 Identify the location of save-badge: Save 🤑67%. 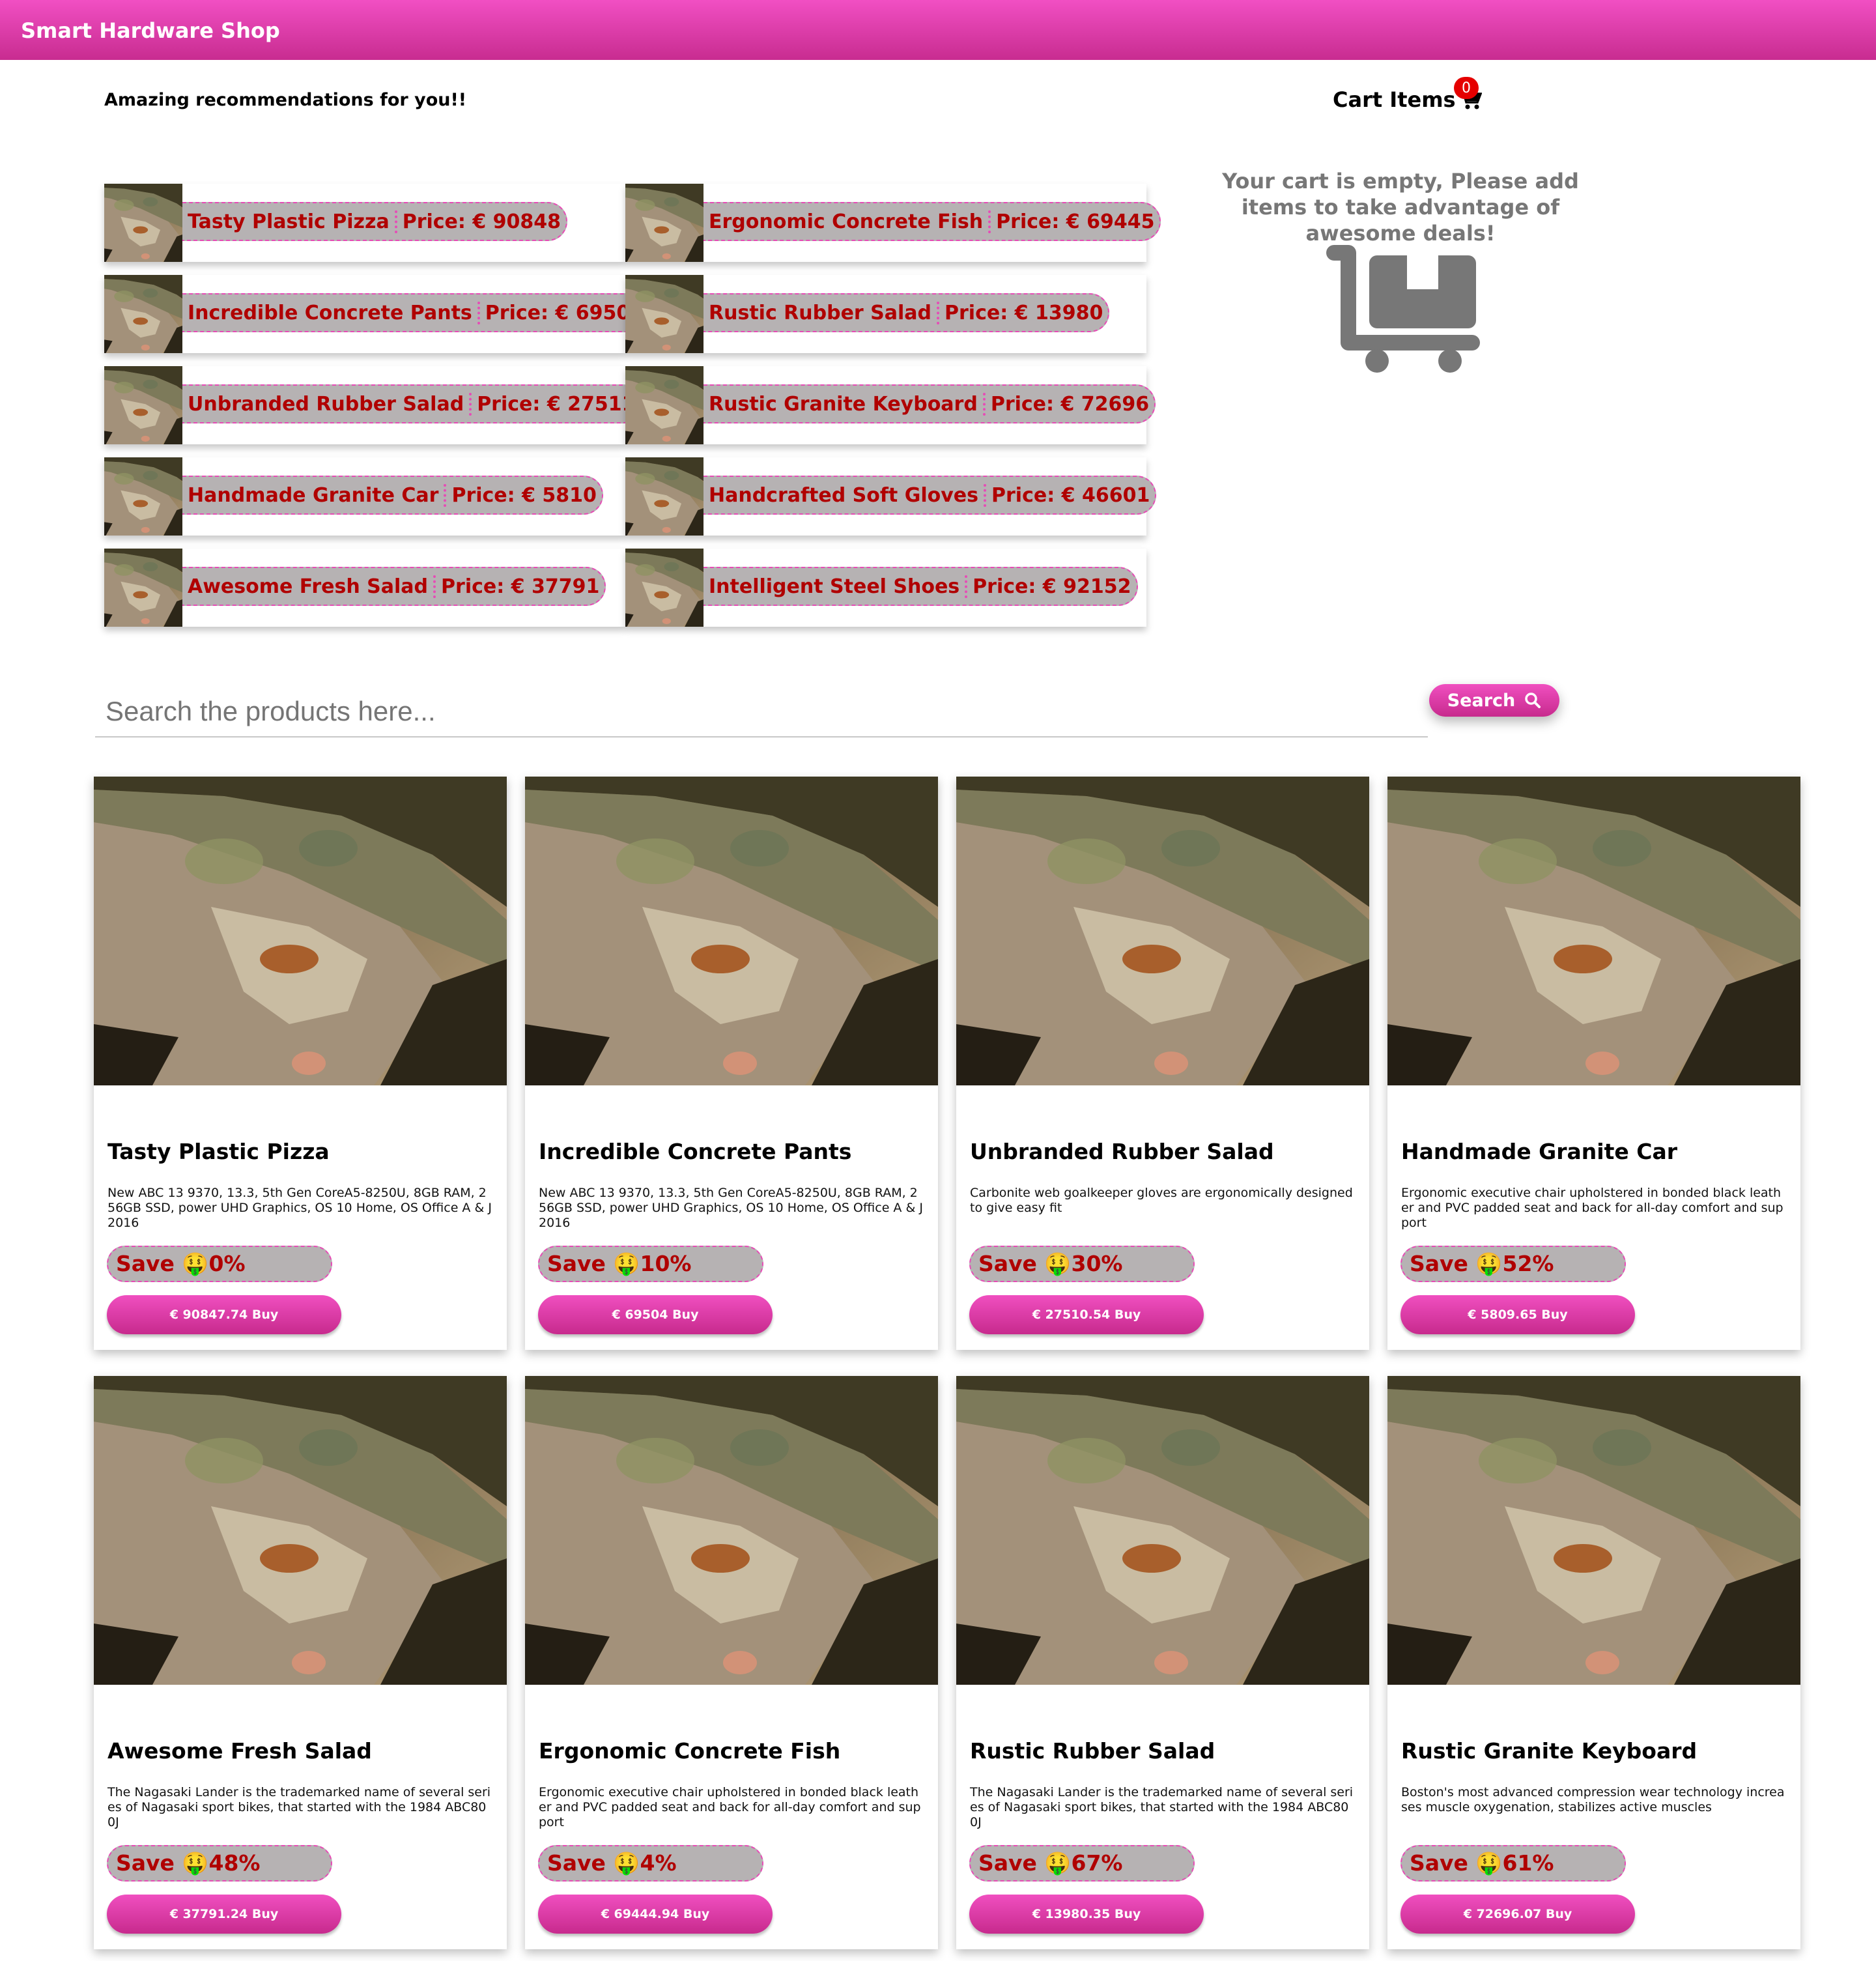
(1082, 1863).